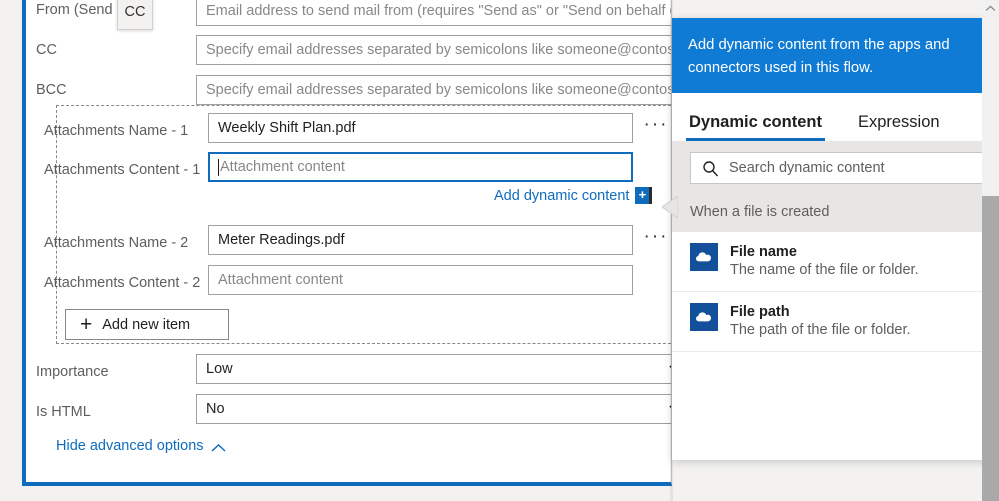 The width and height of the screenshot is (999, 501). I want to click on is-html-value: No, so click(215, 409).